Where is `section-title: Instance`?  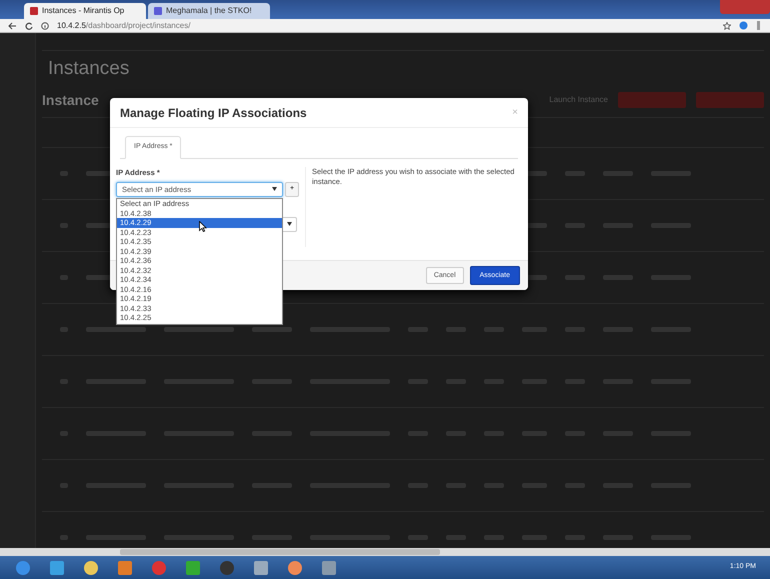 section-title: Instance is located at coordinates (70, 100).